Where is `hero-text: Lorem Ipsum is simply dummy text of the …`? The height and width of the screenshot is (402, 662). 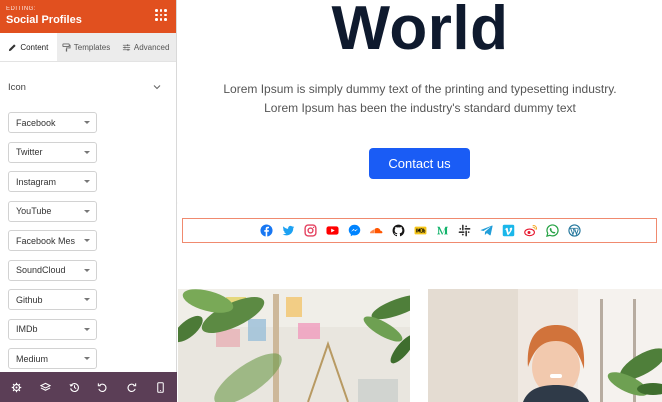
hero-text: Lorem Ipsum is simply dummy text of the … is located at coordinates (420, 99).